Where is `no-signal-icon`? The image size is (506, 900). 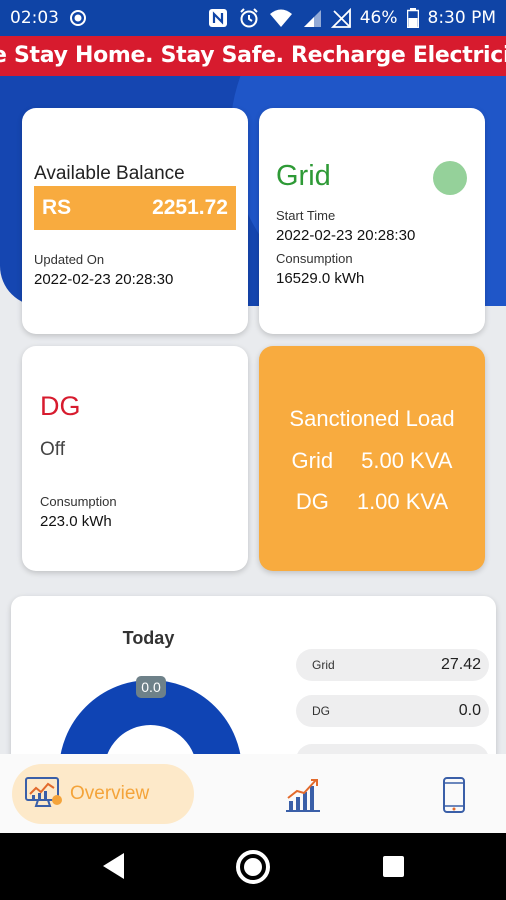
no-signal-icon is located at coordinates (340, 18).